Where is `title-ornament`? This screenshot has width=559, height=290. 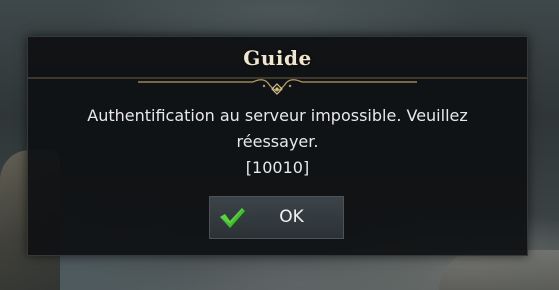
title-ornament is located at coordinates (277, 86).